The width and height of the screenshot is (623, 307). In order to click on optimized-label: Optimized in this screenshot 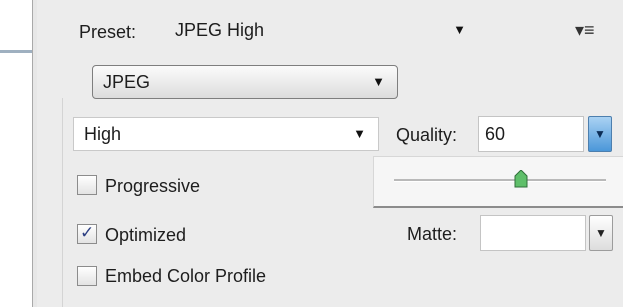, I will do `click(146, 235)`.